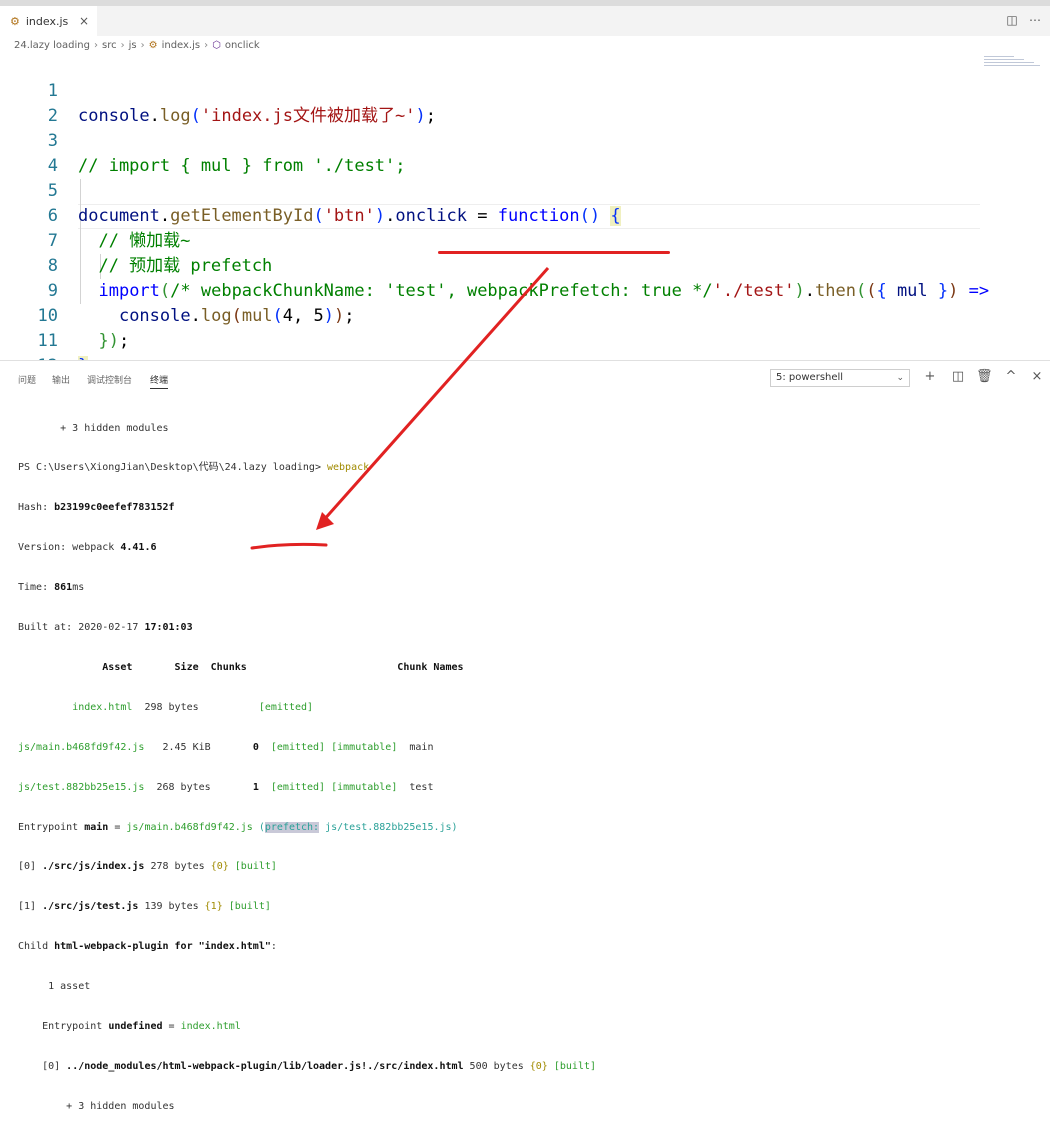  What do you see at coordinates (1035, 20) in the screenshot?
I see `more-actions-icon: ⋯` at bounding box center [1035, 20].